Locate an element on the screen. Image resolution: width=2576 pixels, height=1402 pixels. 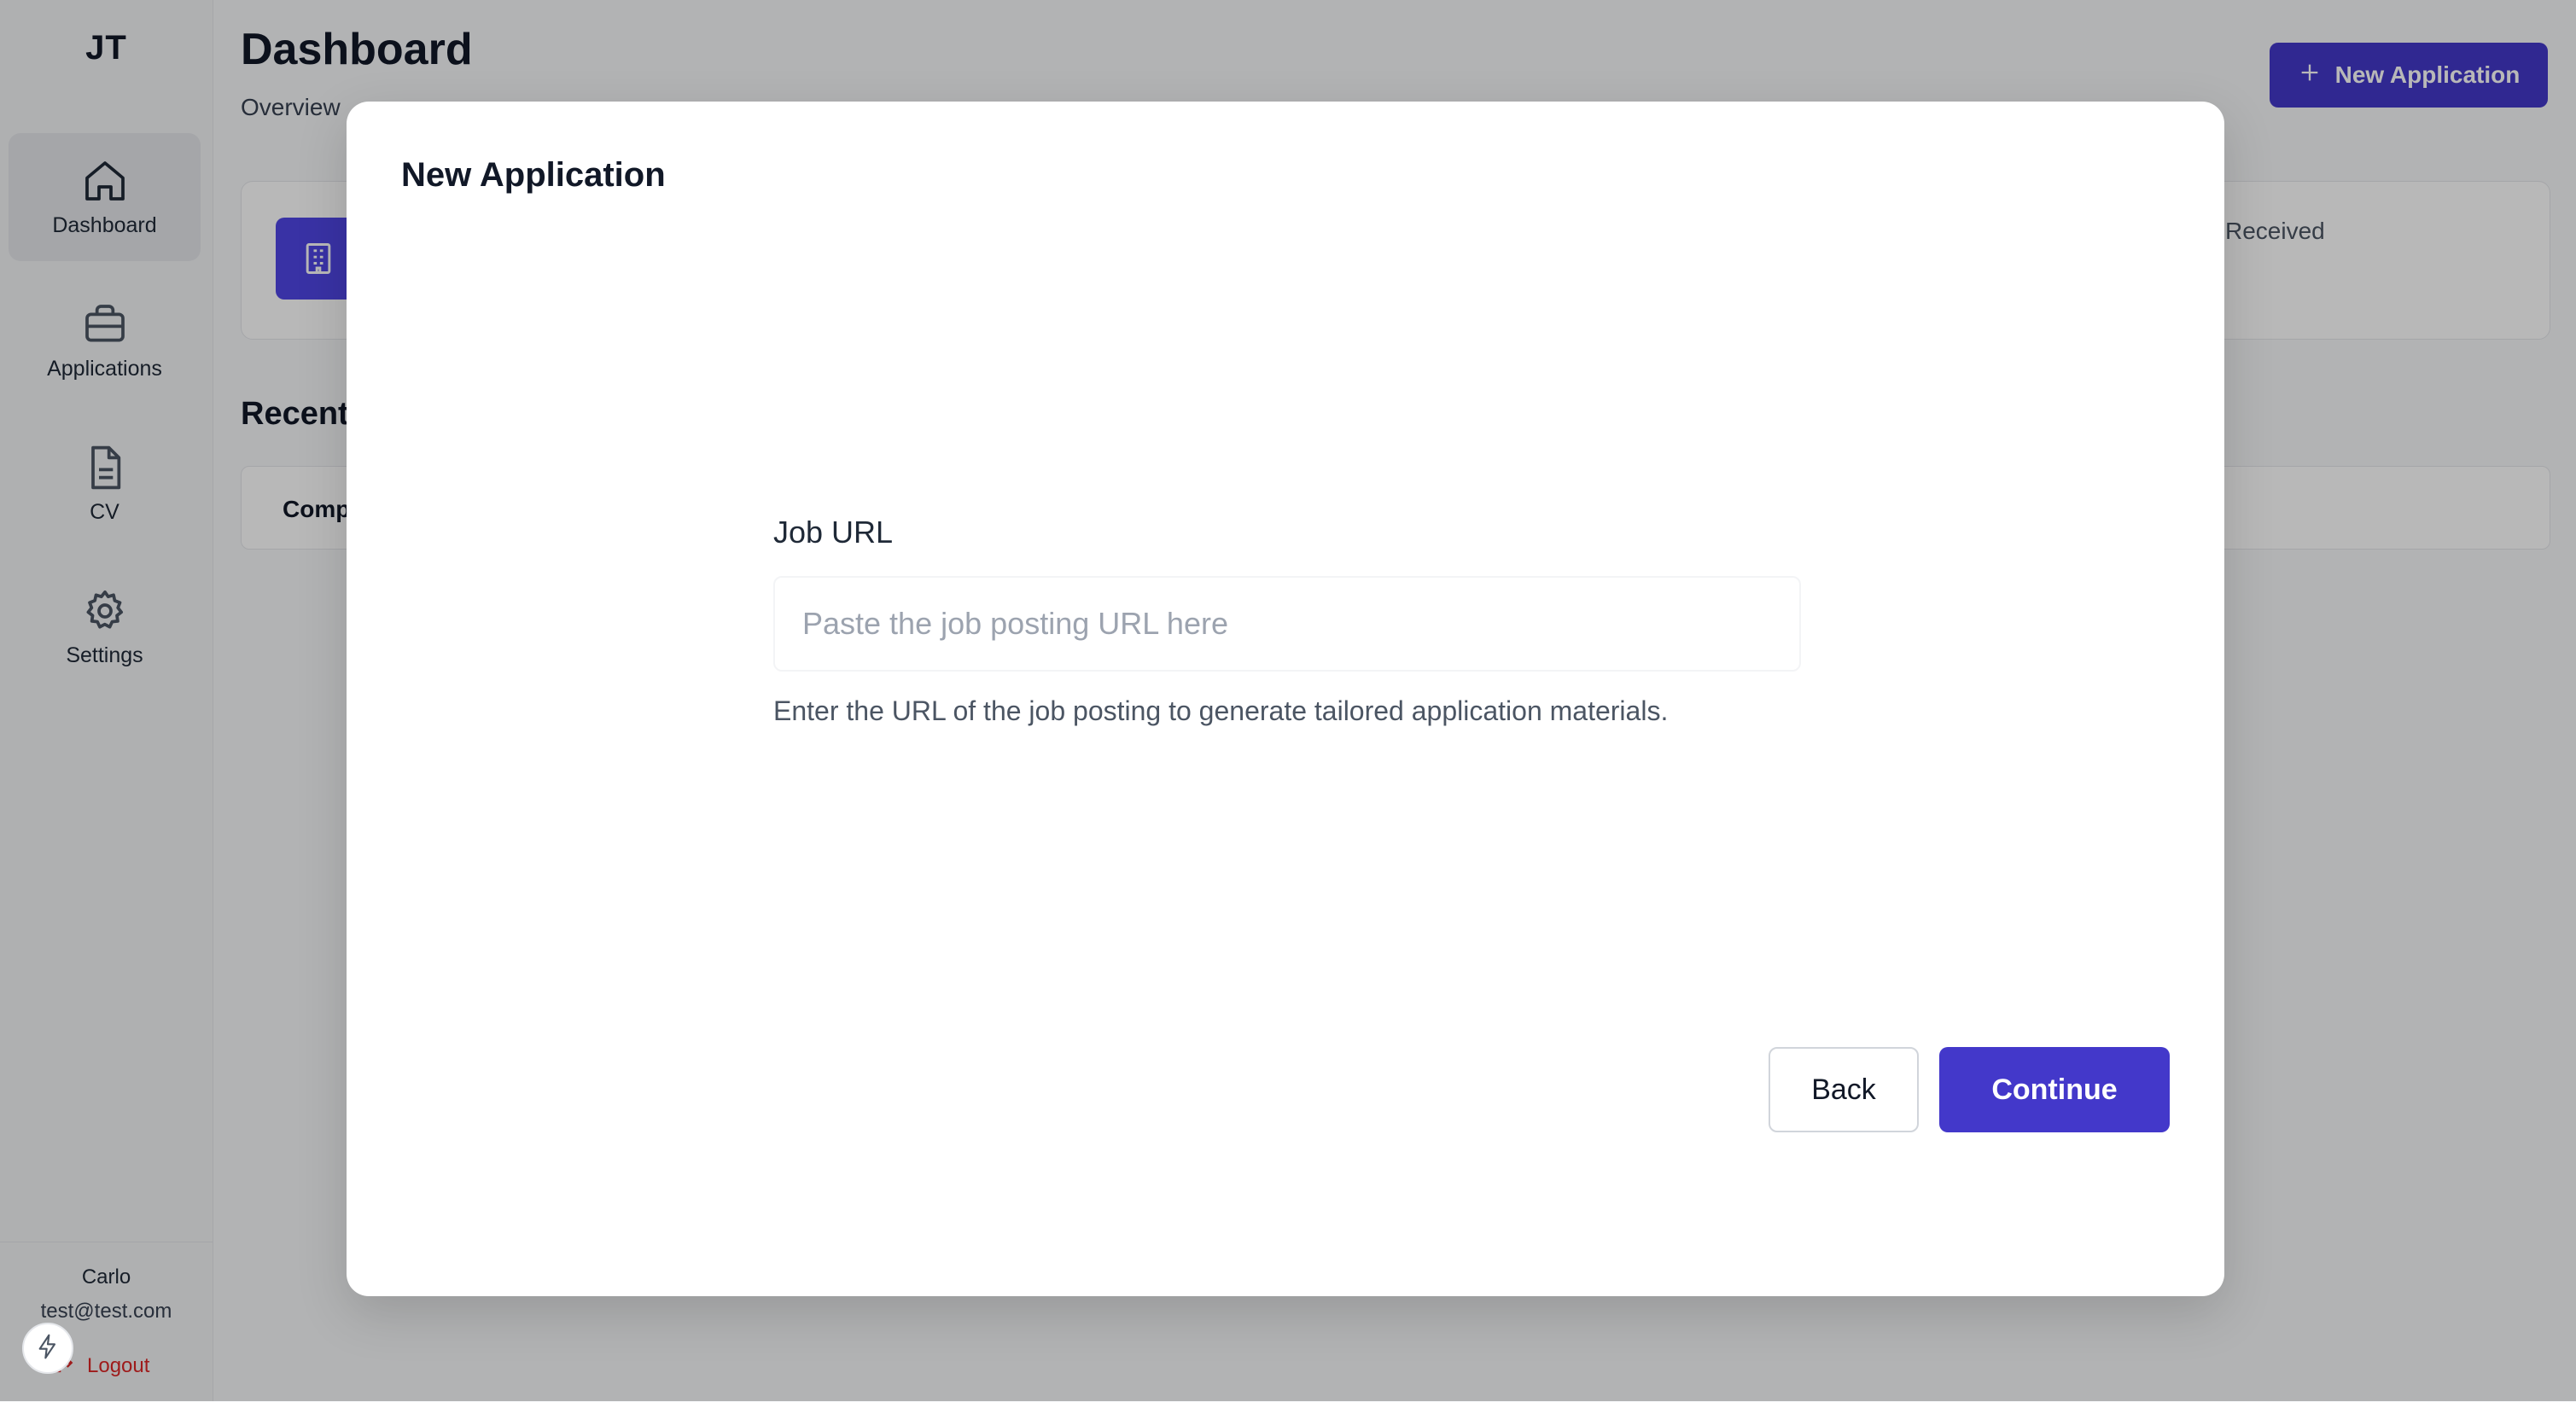
dialog-title: New Application is located at coordinates (533, 175).